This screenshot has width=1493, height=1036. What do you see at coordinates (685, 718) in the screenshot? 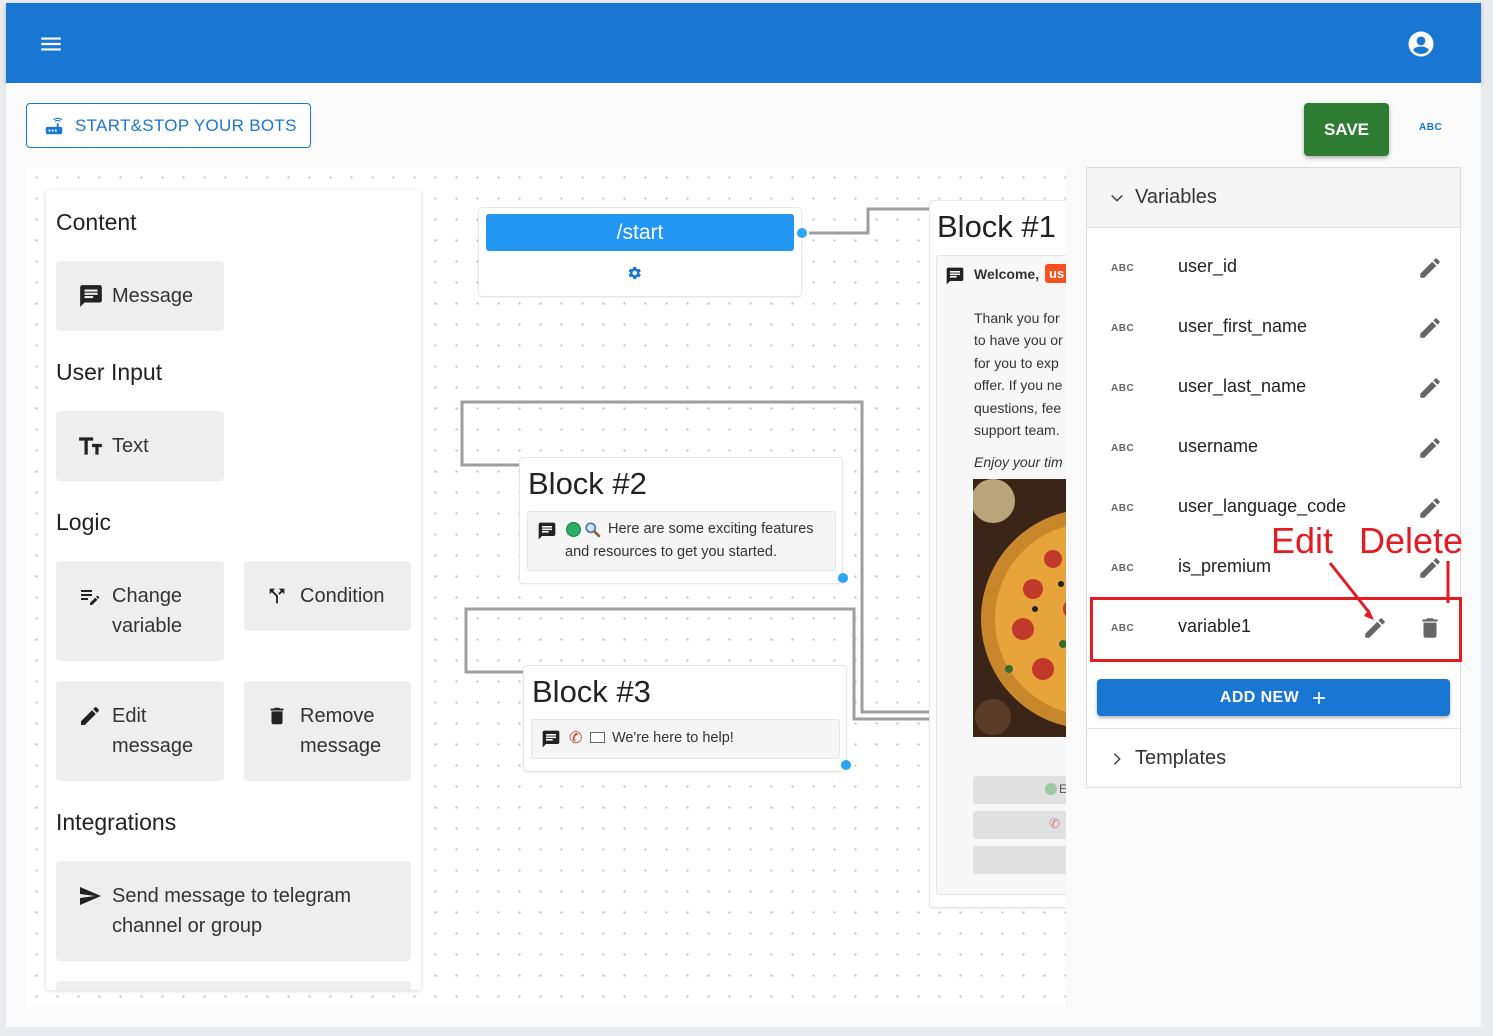
I see `block-3-node: Block #3 ✆ We're here to help!` at bounding box center [685, 718].